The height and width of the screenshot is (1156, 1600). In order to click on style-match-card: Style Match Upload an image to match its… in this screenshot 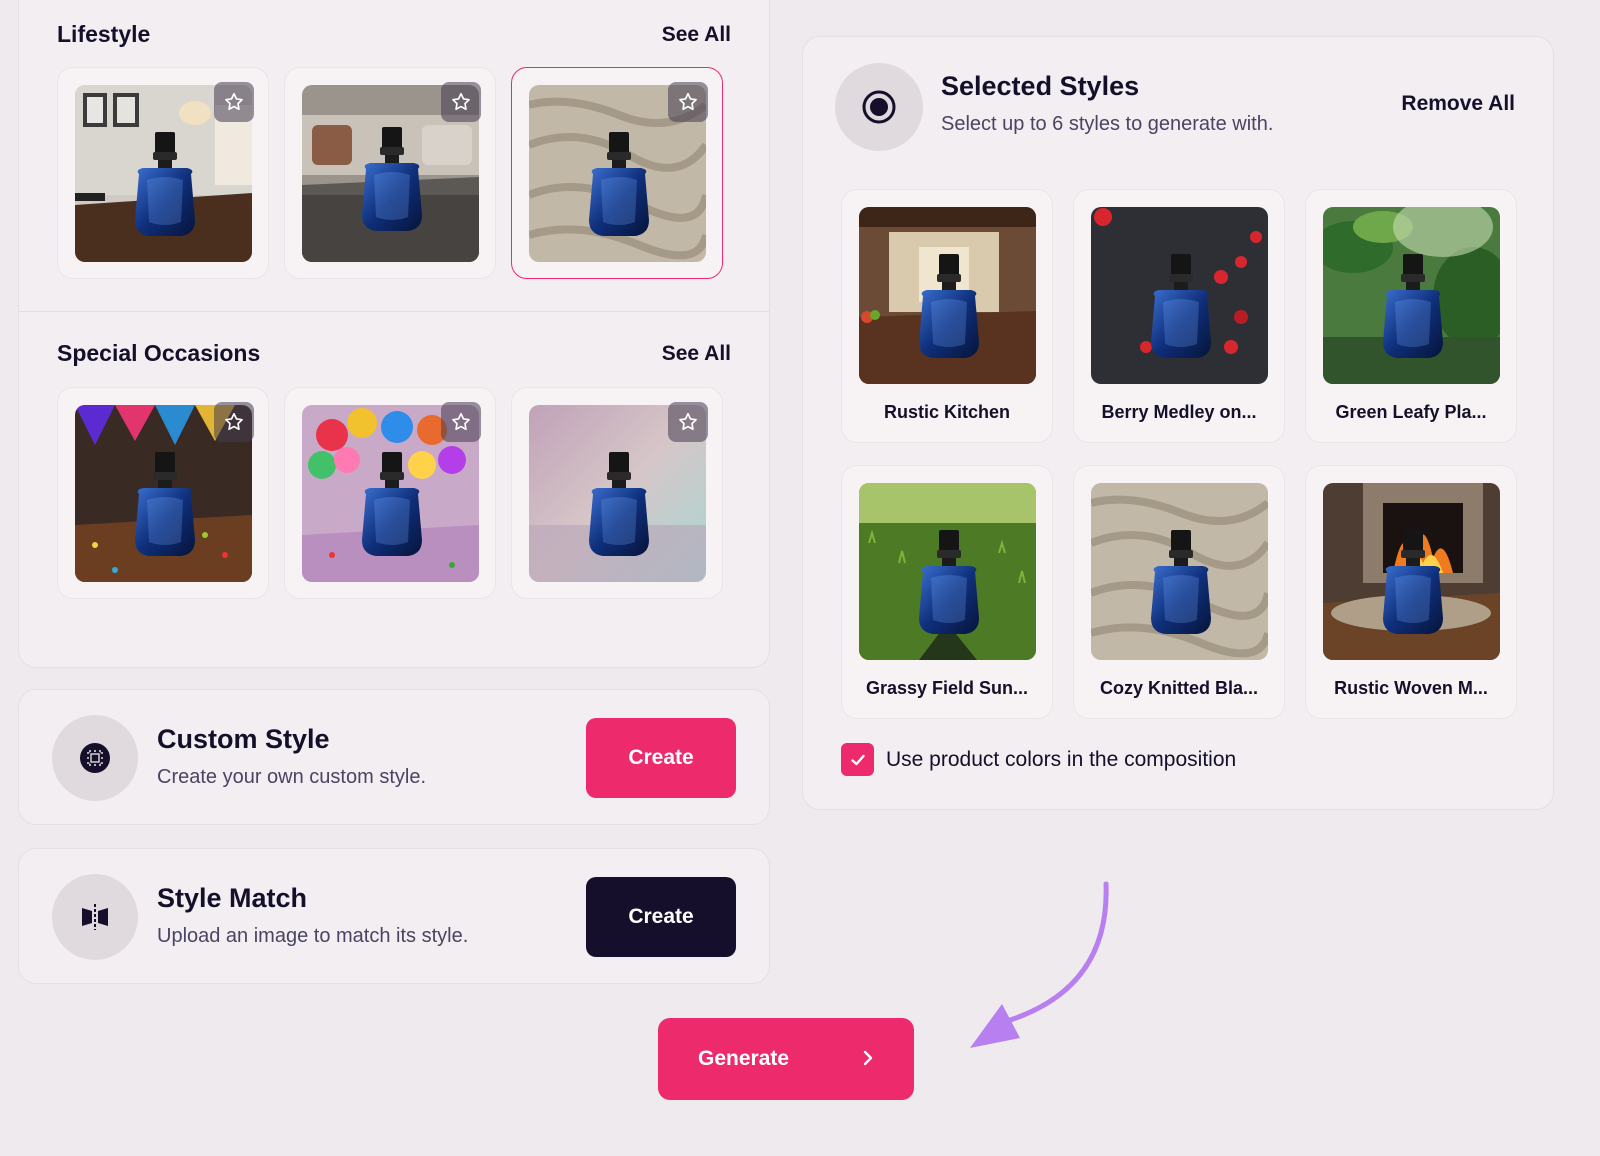, I will do `click(394, 916)`.